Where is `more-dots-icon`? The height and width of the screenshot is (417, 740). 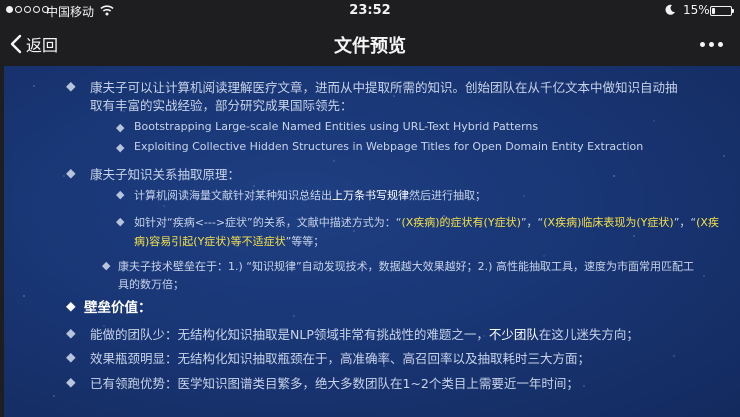
more-dots-icon is located at coordinates (702, 44).